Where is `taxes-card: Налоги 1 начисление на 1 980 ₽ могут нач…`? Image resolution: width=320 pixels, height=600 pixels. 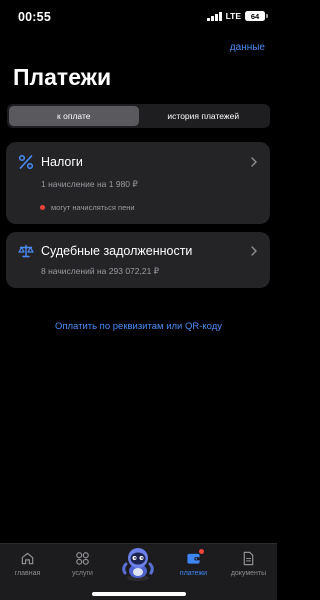
taxes-card: Налоги 1 начисление на 1 980 ₽ могут нач… is located at coordinates (138, 183).